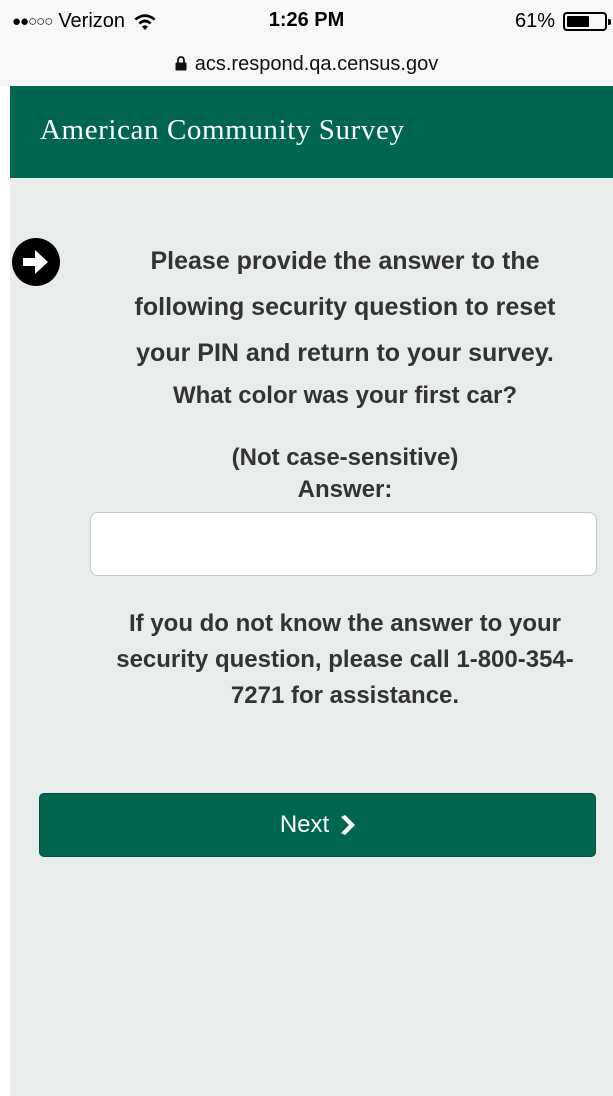 This screenshot has width=613, height=1096. Describe the element at coordinates (578, 21) in the screenshot. I see `battery-level` at that location.